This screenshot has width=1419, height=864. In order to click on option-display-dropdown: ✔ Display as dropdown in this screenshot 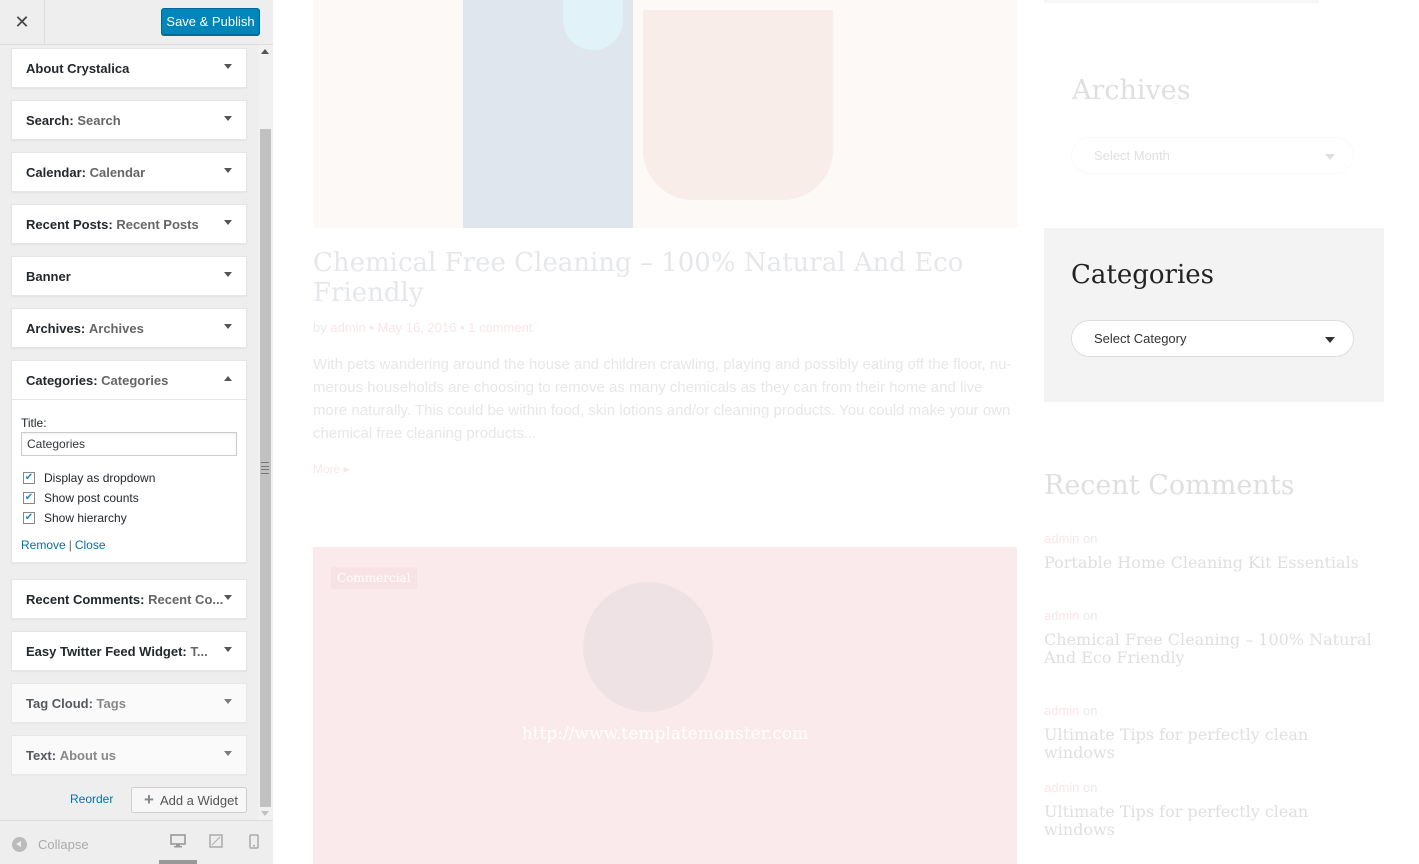, I will do `click(129, 478)`.